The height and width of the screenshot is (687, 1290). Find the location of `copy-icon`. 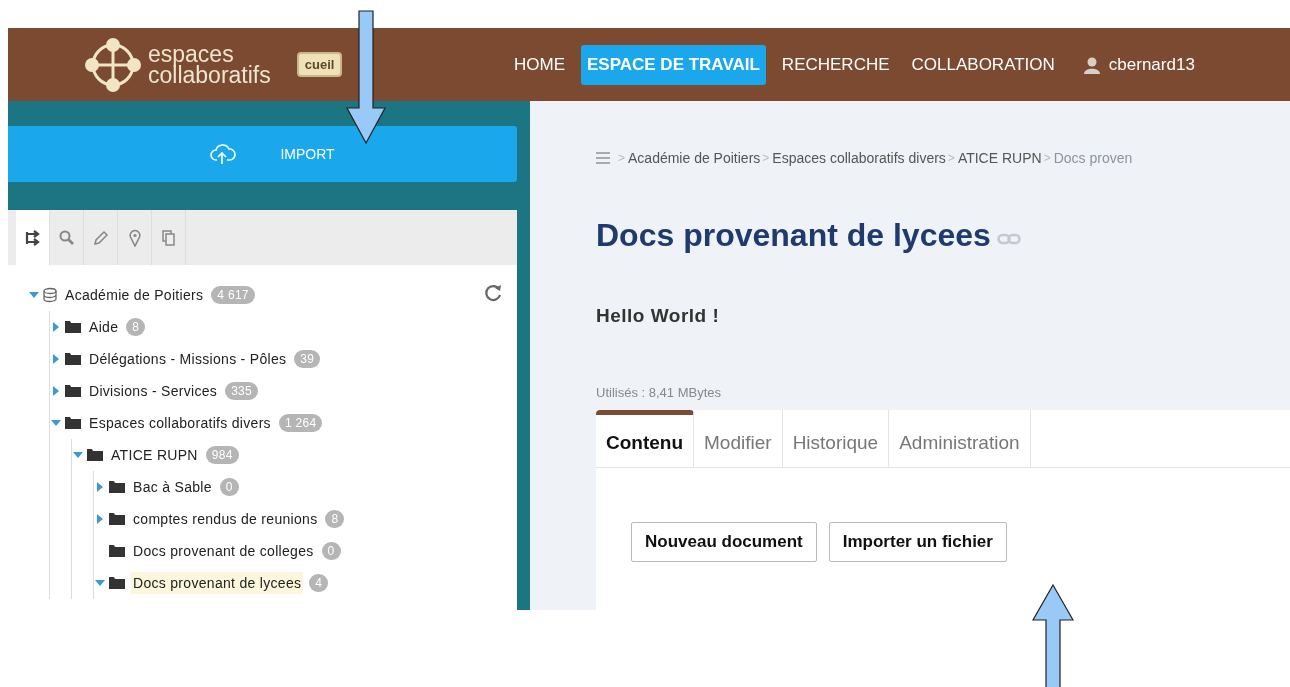

copy-icon is located at coordinates (168, 237).